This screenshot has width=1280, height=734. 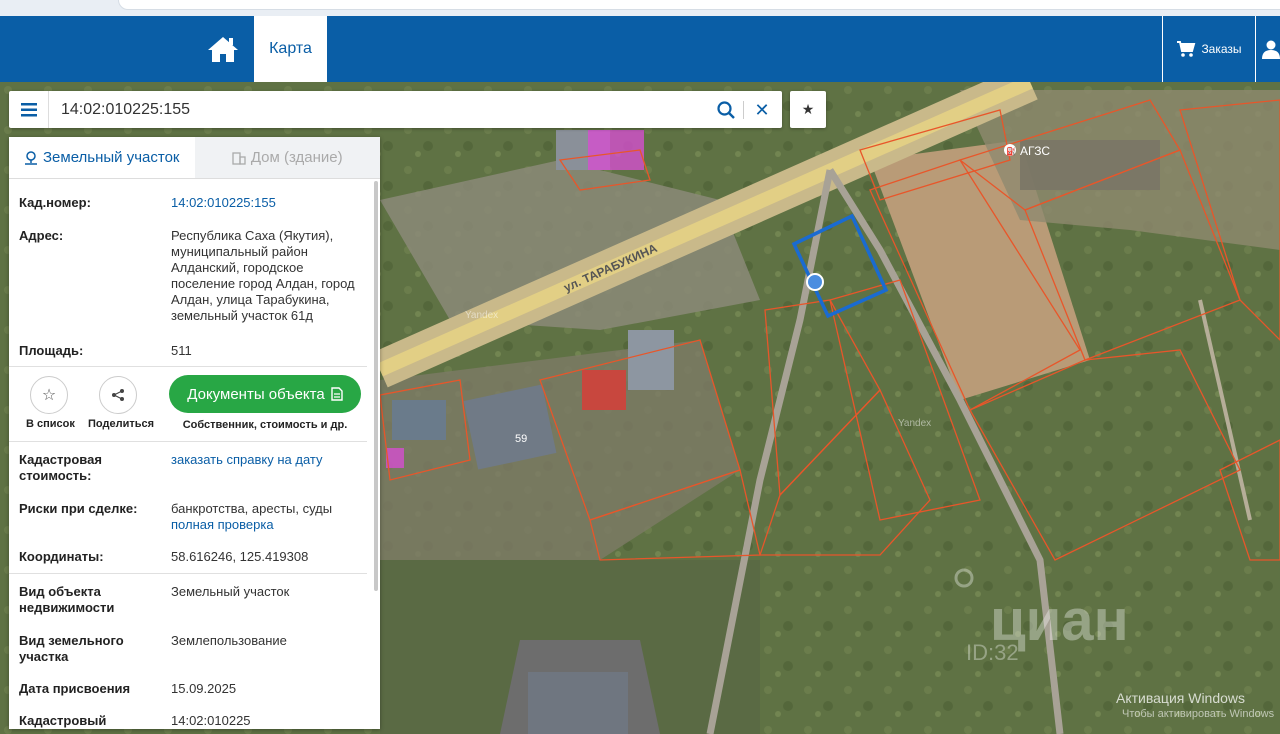 What do you see at coordinates (211, 720) in the screenshot?
I see `cadastral-quarter-value: 14:02:010225` at bounding box center [211, 720].